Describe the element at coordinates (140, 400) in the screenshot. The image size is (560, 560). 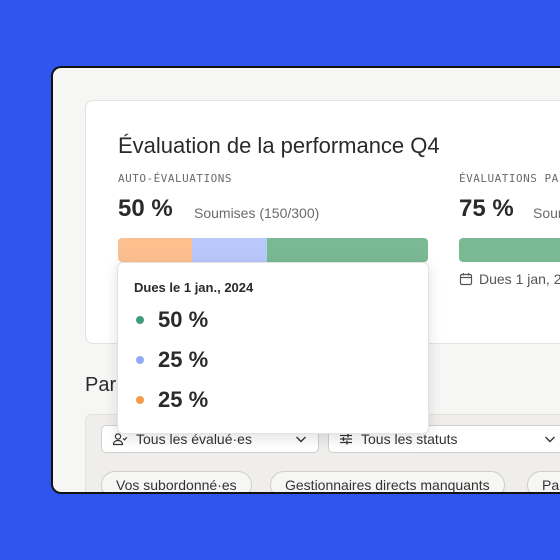
I see `legend-dot-orange` at that location.